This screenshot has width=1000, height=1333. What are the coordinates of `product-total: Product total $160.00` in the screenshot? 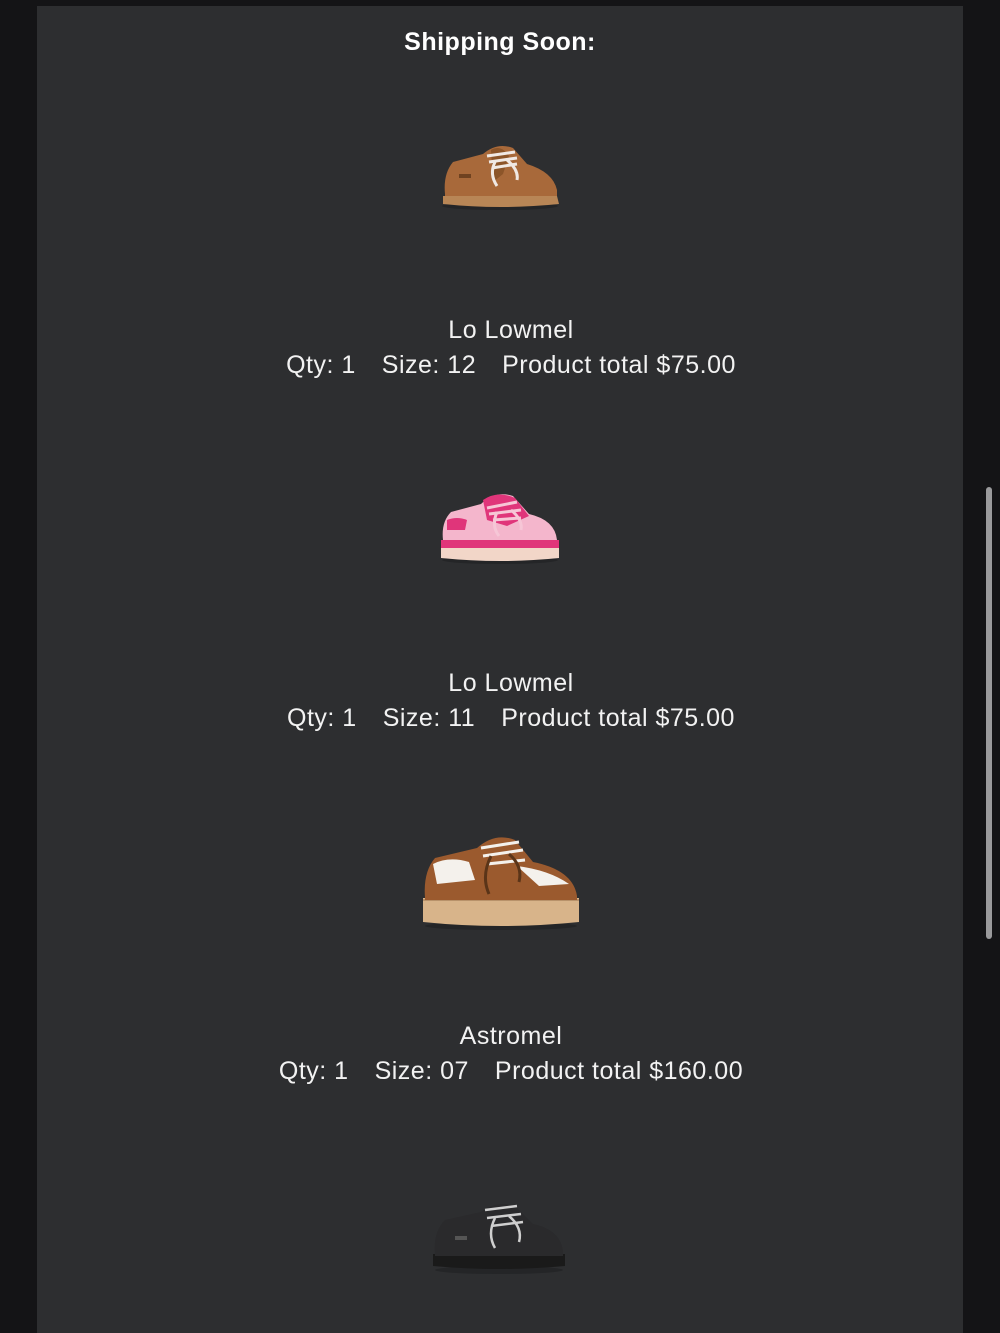 It's located at (619, 1071).